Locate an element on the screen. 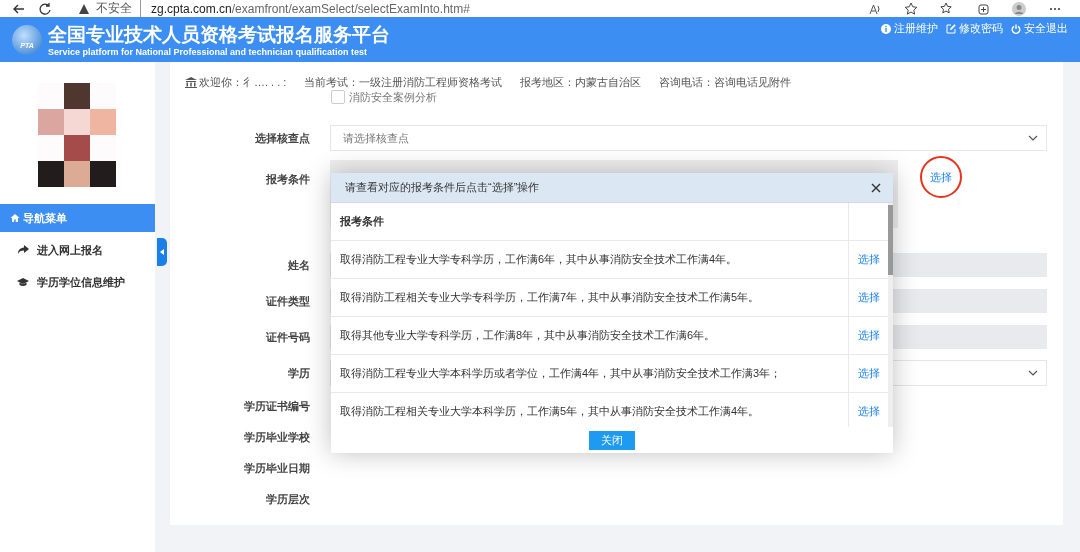  field-label: 证件号码 is located at coordinates (287, 337).